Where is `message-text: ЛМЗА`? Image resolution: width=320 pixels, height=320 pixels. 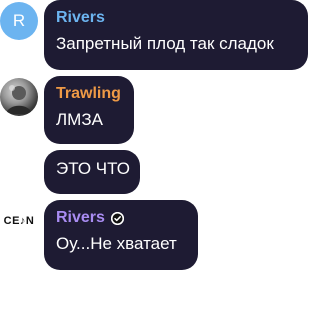 message-text: ЛМЗА is located at coordinates (79, 119).